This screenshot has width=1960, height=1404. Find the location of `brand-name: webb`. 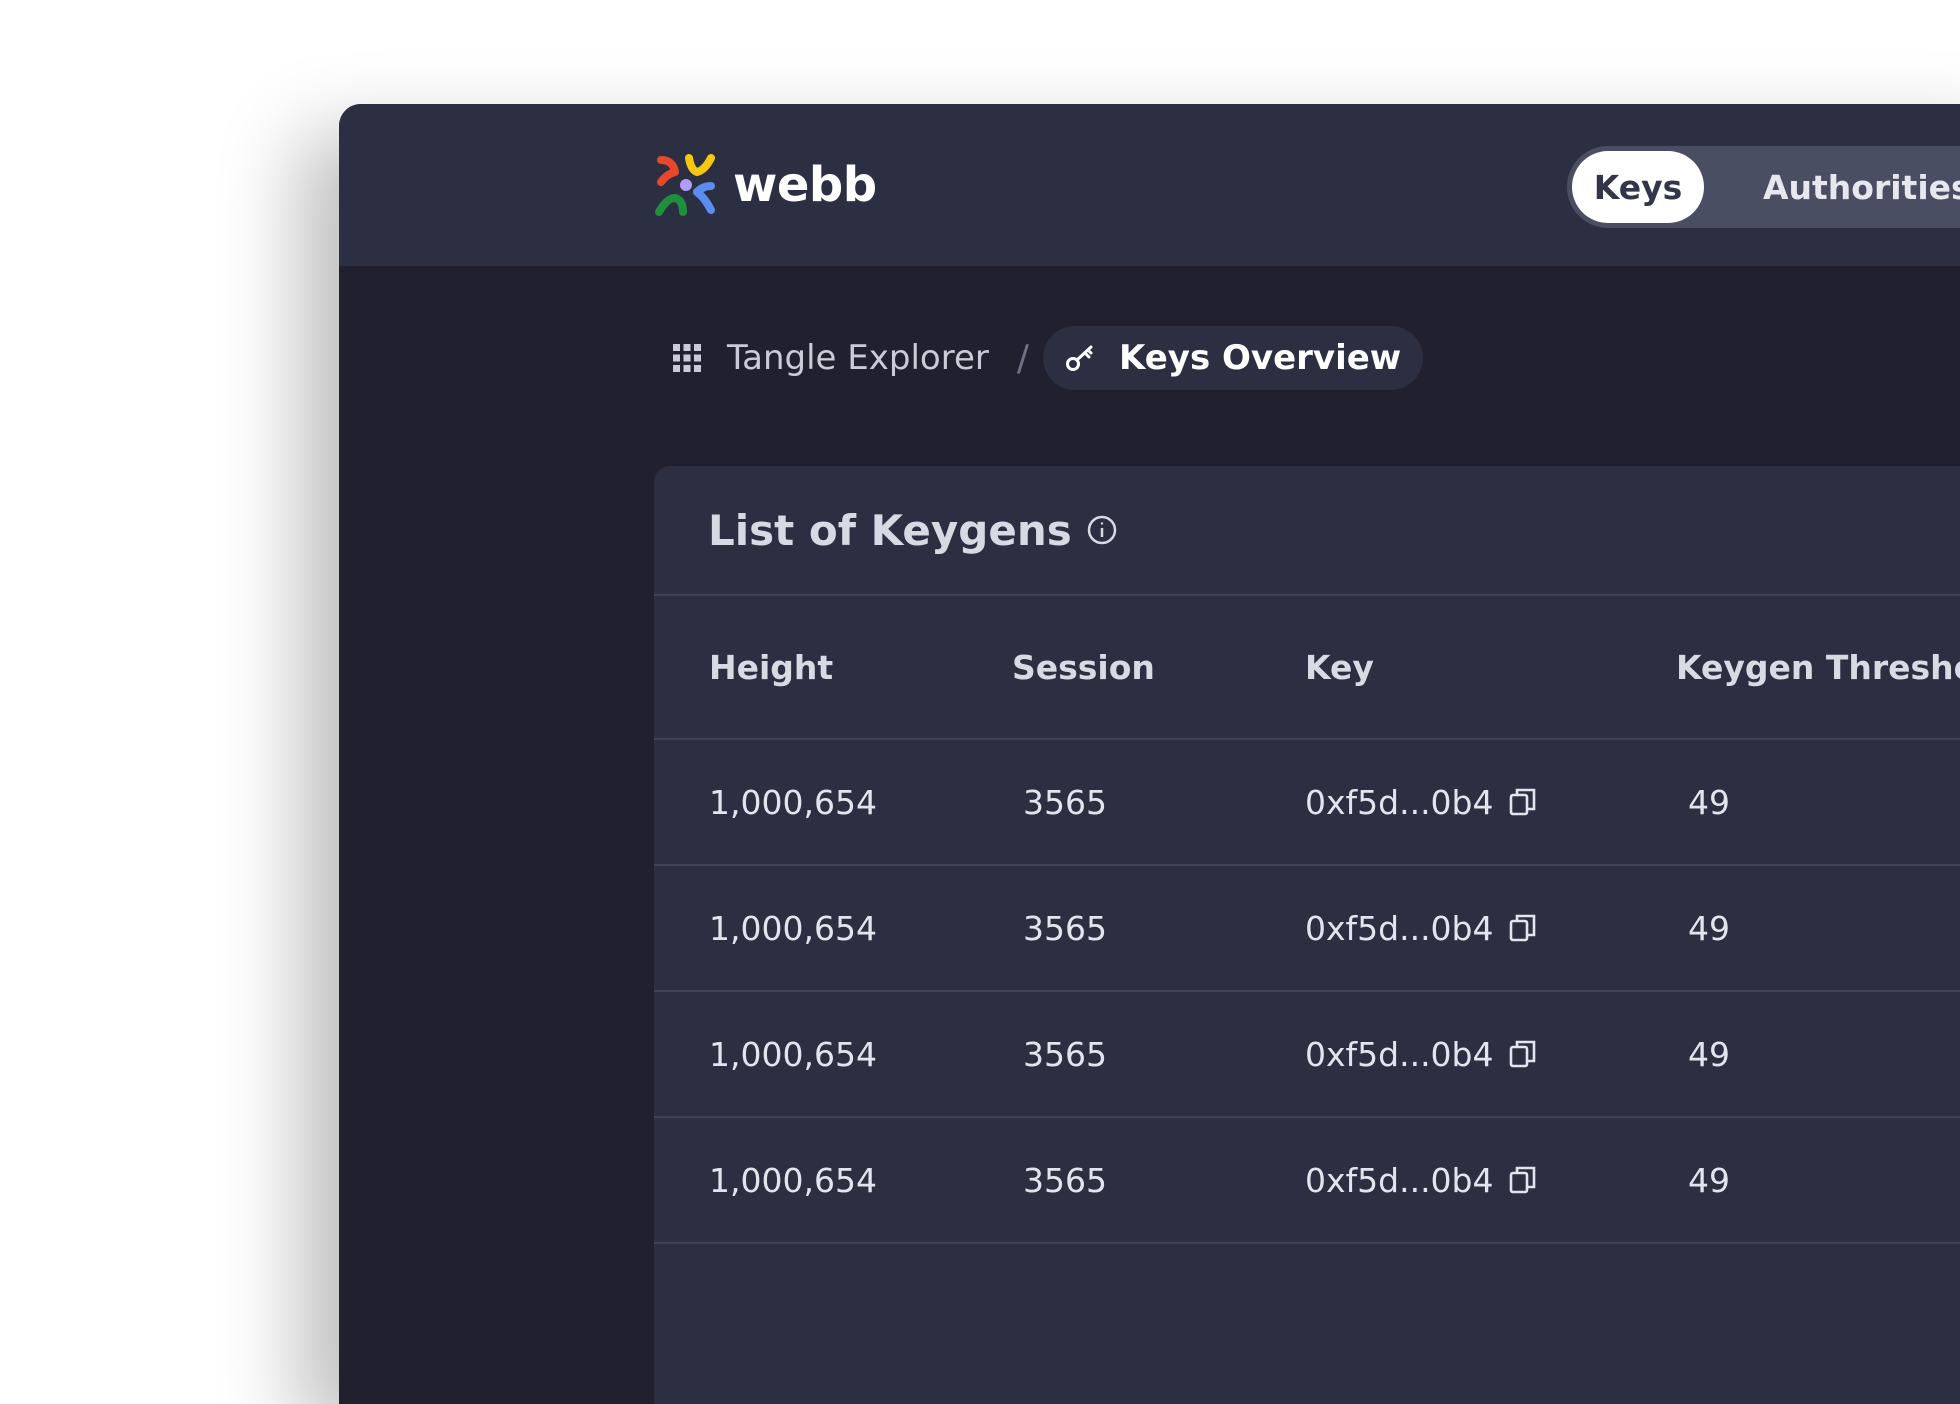

brand-name: webb is located at coordinates (805, 185).